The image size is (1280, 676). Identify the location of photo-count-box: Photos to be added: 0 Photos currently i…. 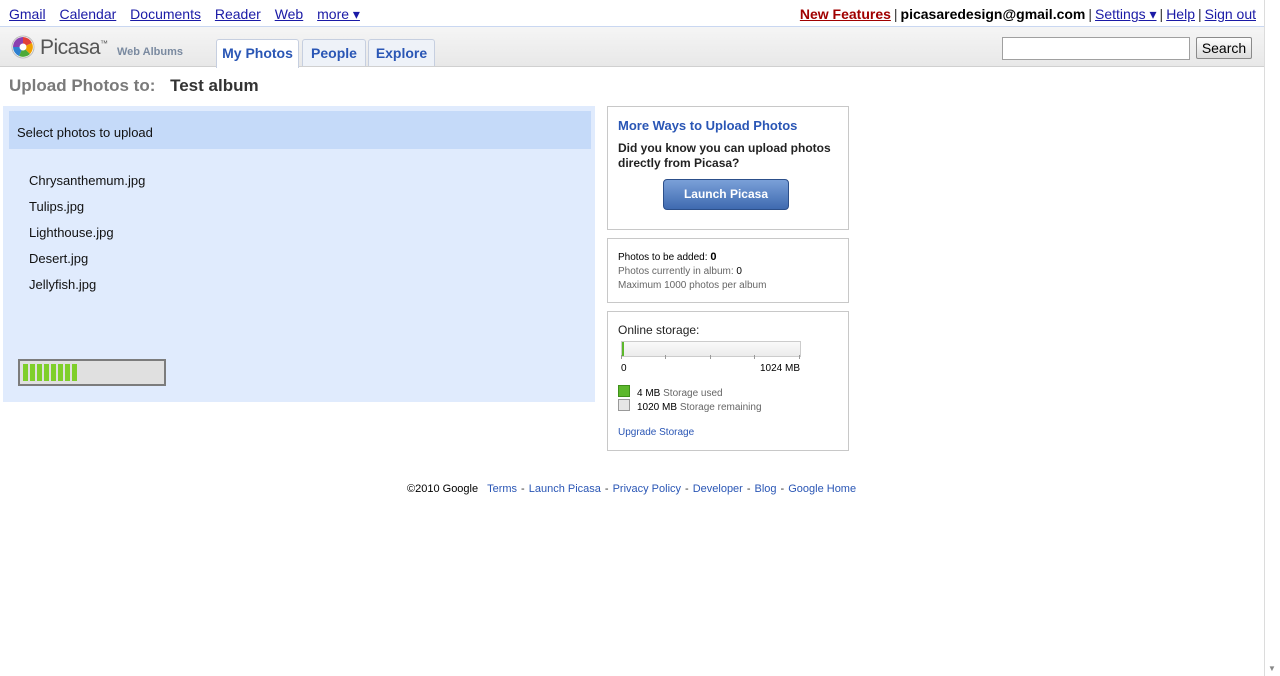
(728, 270).